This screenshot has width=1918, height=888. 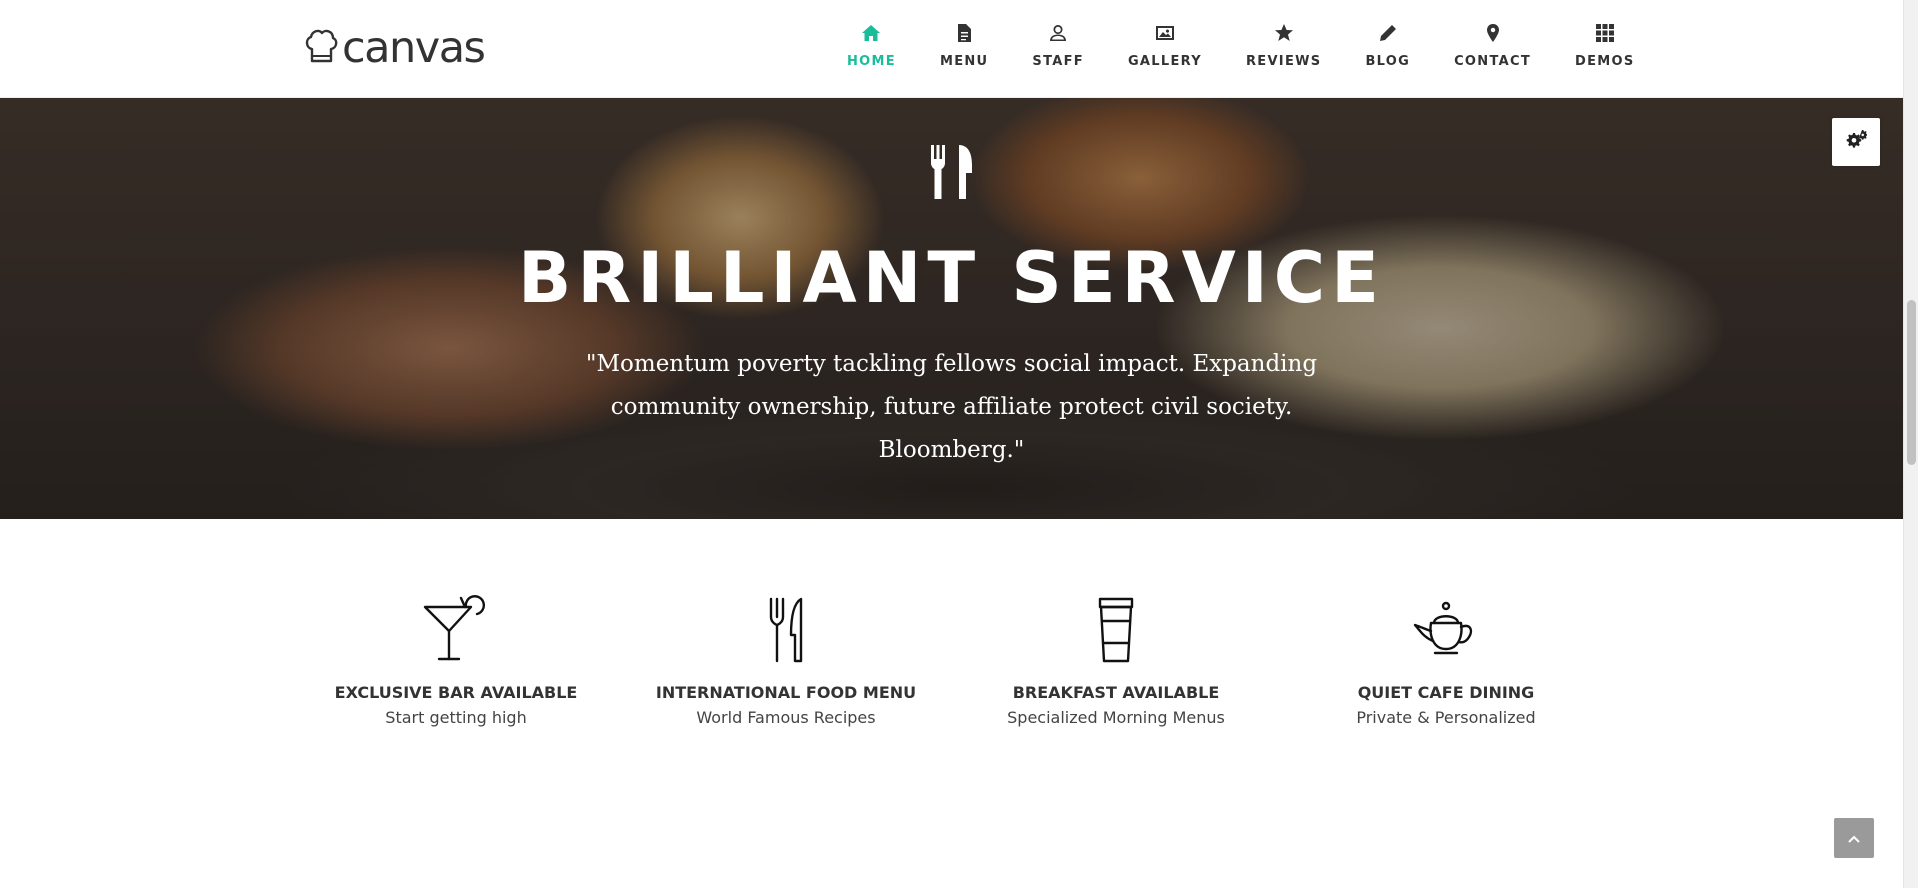 What do you see at coordinates (964, 61) in the screenshot?
I see `nav-label: MENU` at bounding box center [964, 61].